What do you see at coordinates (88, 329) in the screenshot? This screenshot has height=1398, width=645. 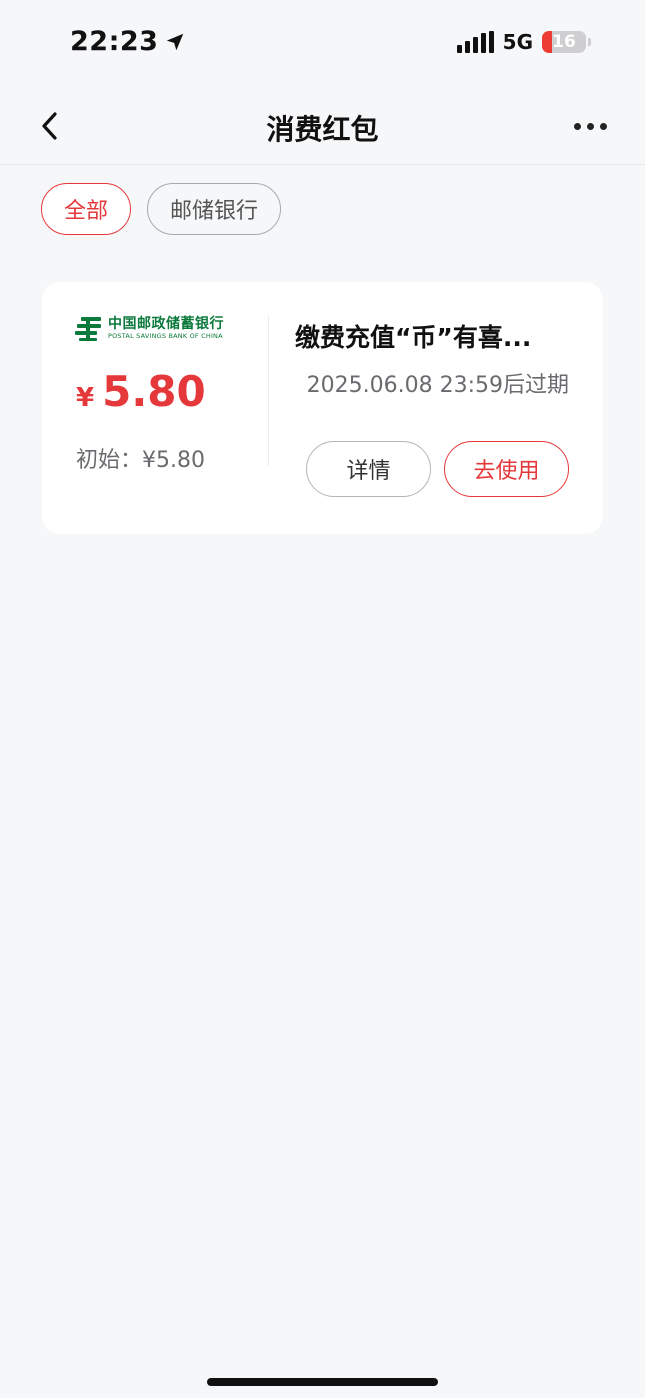 I see `postal-bank-logo-icon` at bounding box center [88, 329].